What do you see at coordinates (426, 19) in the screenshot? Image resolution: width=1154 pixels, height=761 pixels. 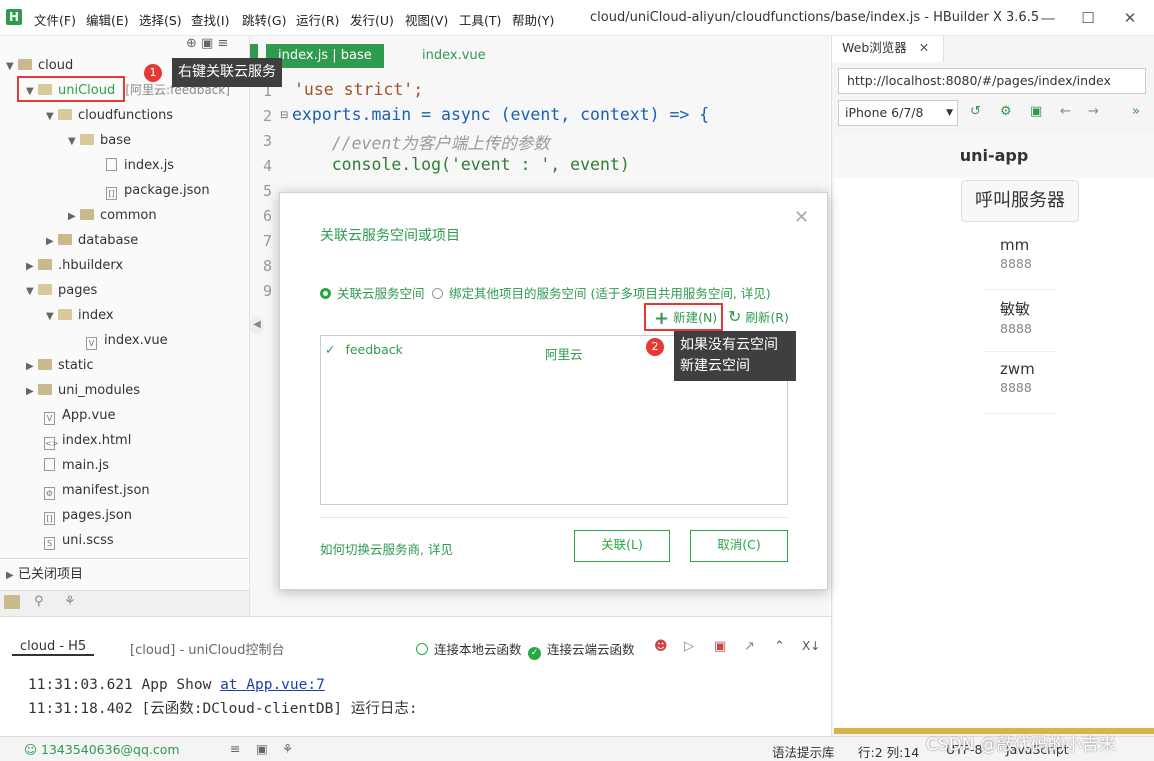 I see `menu-view: 视图(V)` at bounding box center [426, 19].